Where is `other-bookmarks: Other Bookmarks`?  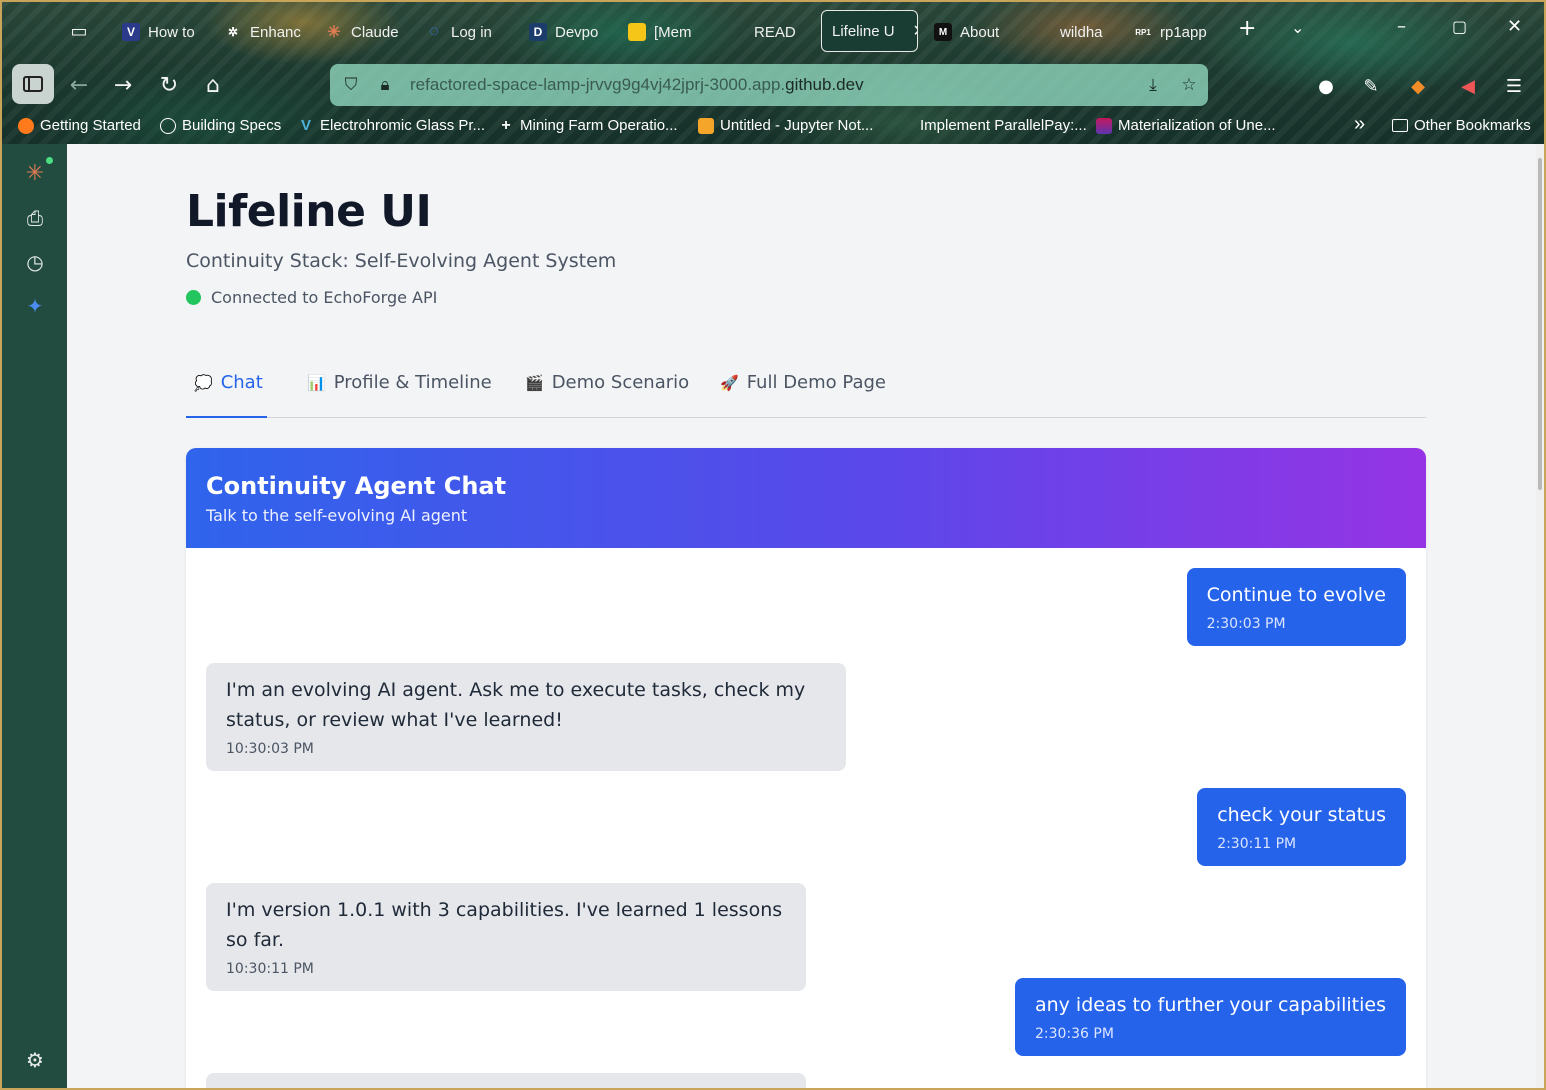
other-bookmarks: Other Bookmarks is located at coordinates (1461, 125).